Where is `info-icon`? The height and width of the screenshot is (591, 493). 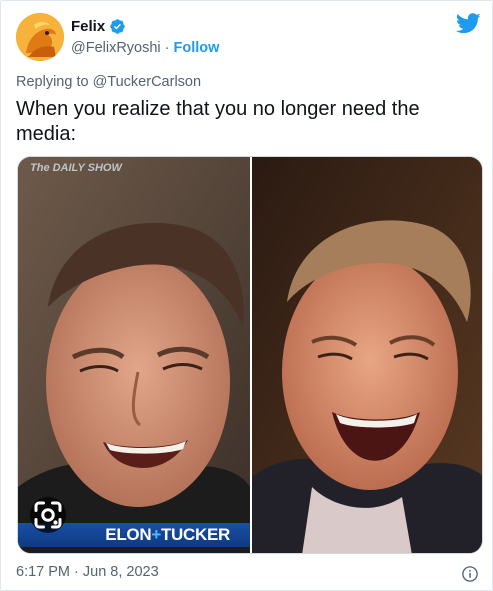
info-icon is located at coordinates (470, 574).